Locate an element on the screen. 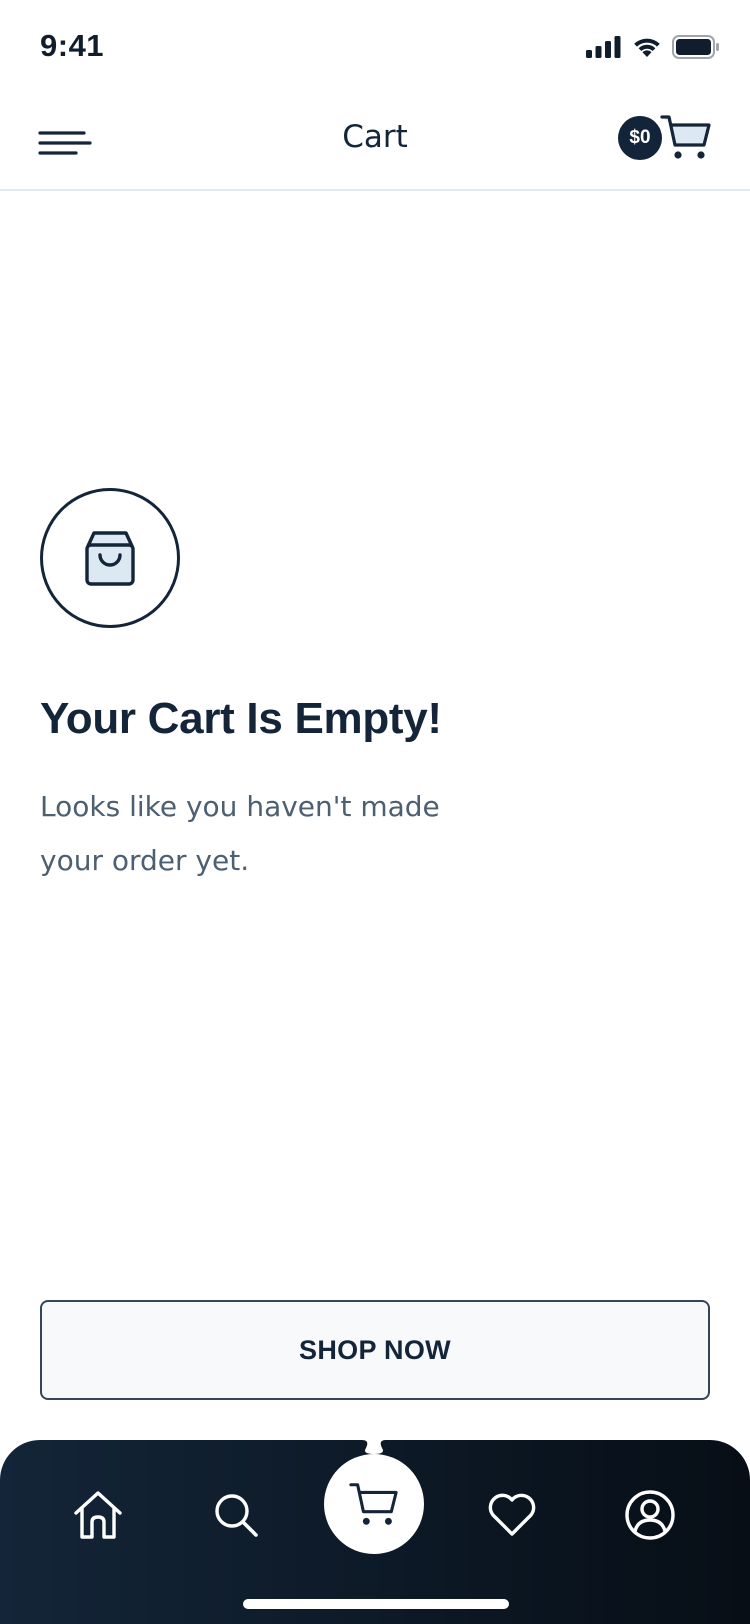 The width and height of the screenshot is (750, 1624). home-icon is located at coordinates (98, 1515).